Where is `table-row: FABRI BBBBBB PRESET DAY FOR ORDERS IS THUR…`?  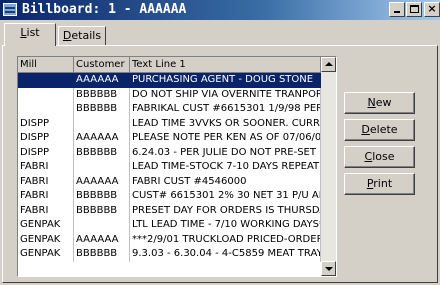 table-row: FABRI BBBBBB PRESET DAY FOR ORDERS IS THUR… is located at coordinates (169, 210).